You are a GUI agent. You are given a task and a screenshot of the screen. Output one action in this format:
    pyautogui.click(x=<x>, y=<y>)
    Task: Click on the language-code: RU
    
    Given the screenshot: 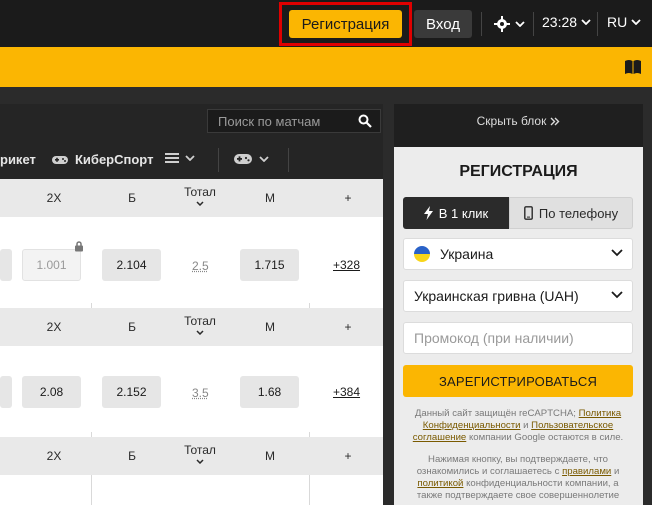 What is the action you would take?
    pyautogui.click(x=617, y=22)
    